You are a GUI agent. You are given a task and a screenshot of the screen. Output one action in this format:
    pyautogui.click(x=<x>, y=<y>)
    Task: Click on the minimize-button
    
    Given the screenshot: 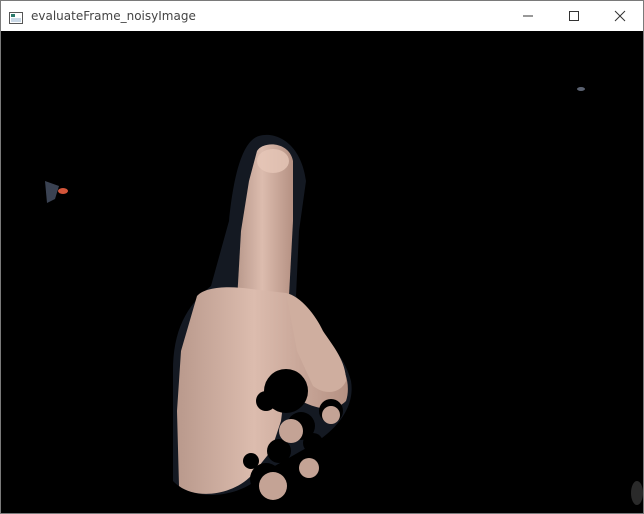 What is the action you would take?
    pyautogui.click(x=528, y=16)
    